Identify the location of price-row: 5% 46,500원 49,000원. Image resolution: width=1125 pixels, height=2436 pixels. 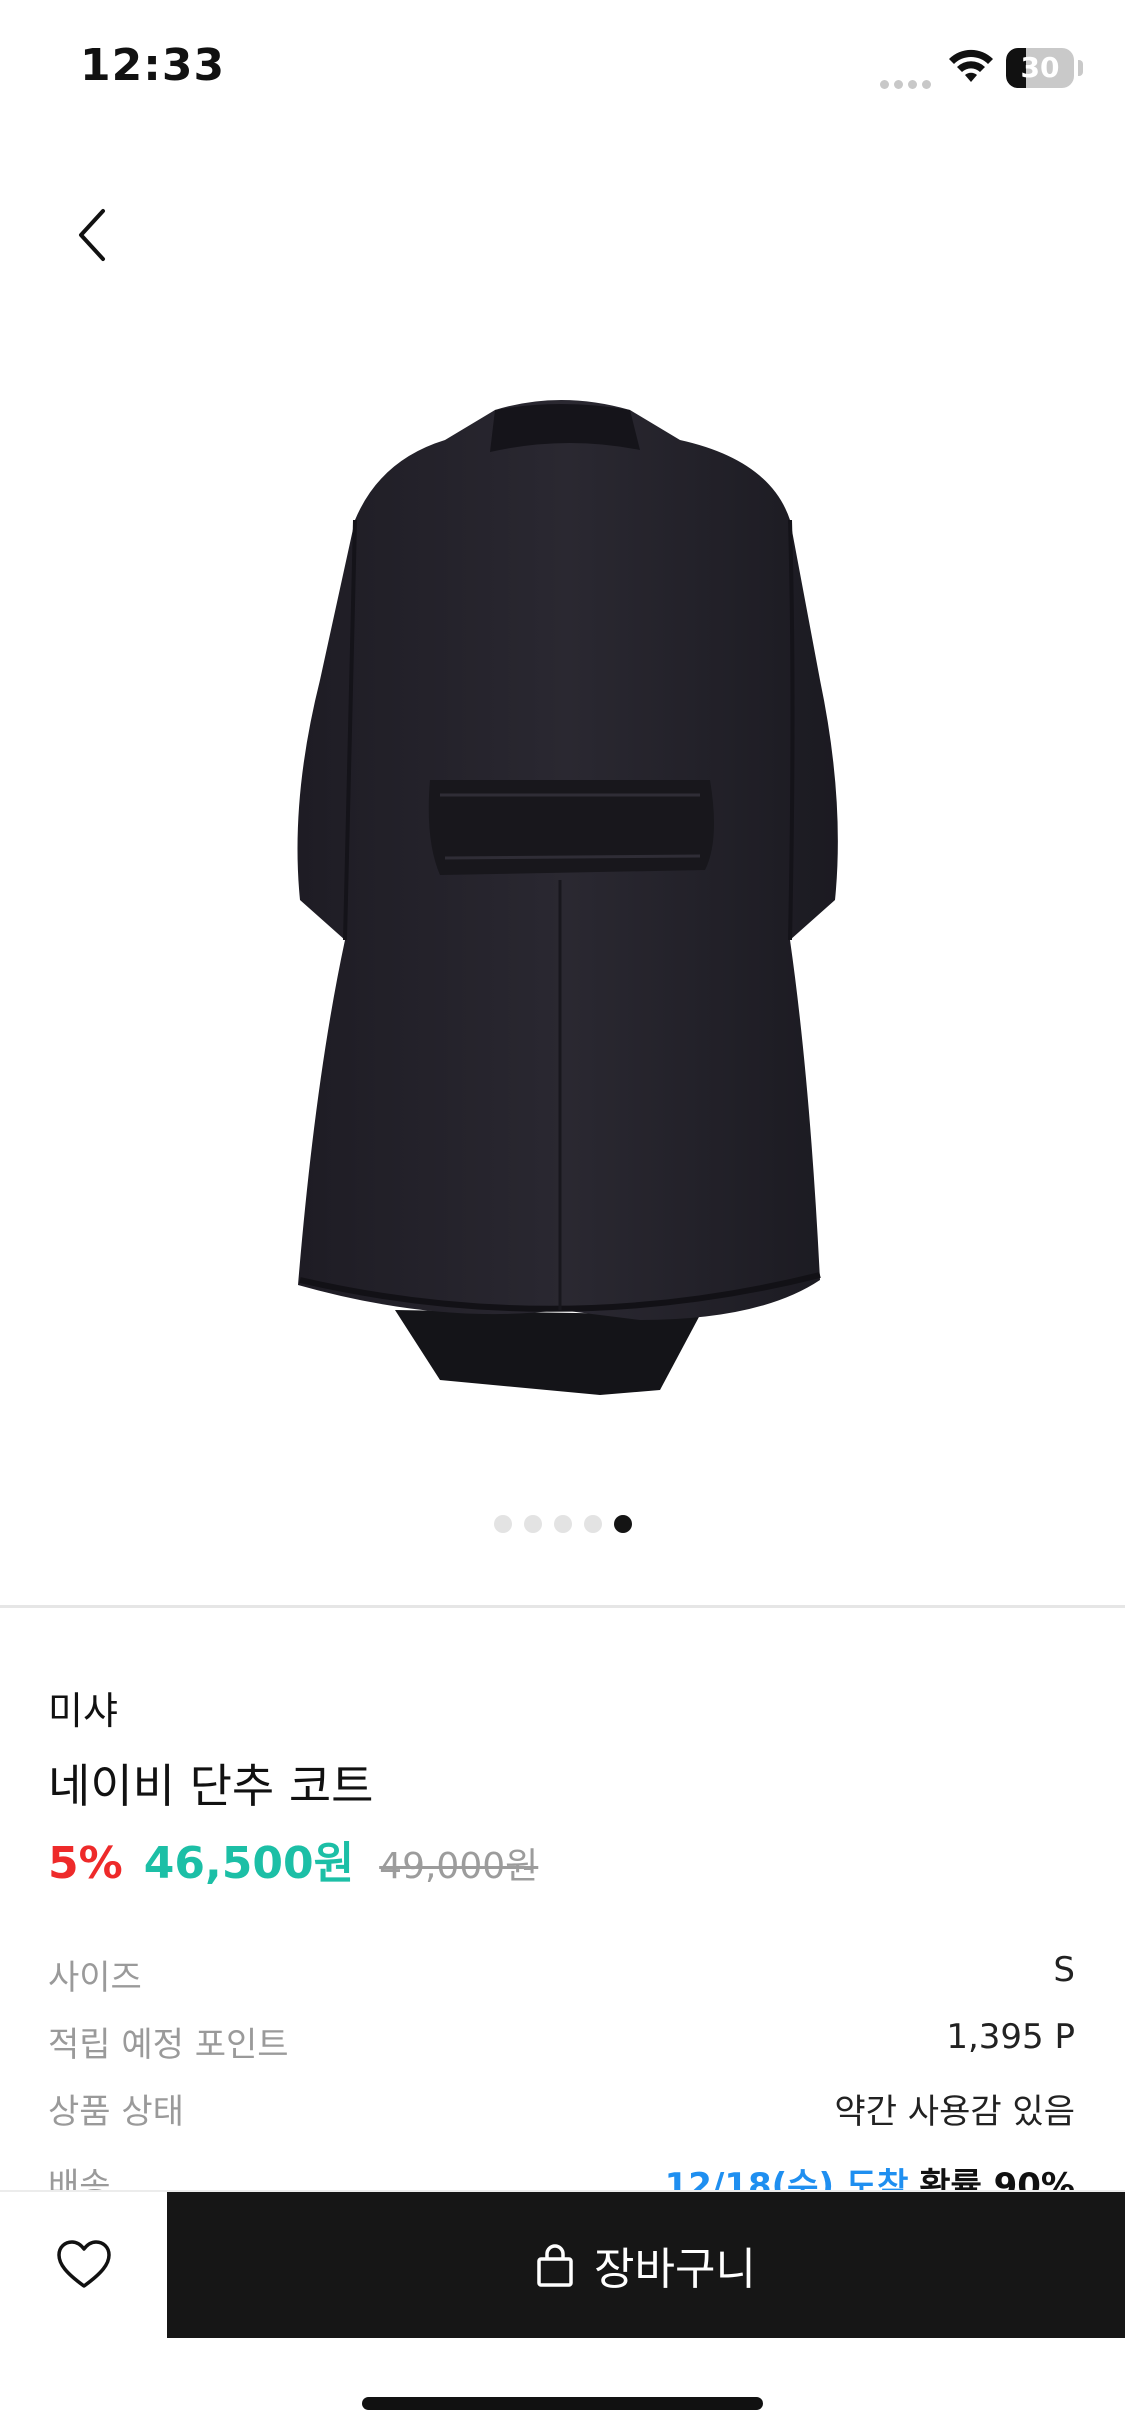
(293, 1858).